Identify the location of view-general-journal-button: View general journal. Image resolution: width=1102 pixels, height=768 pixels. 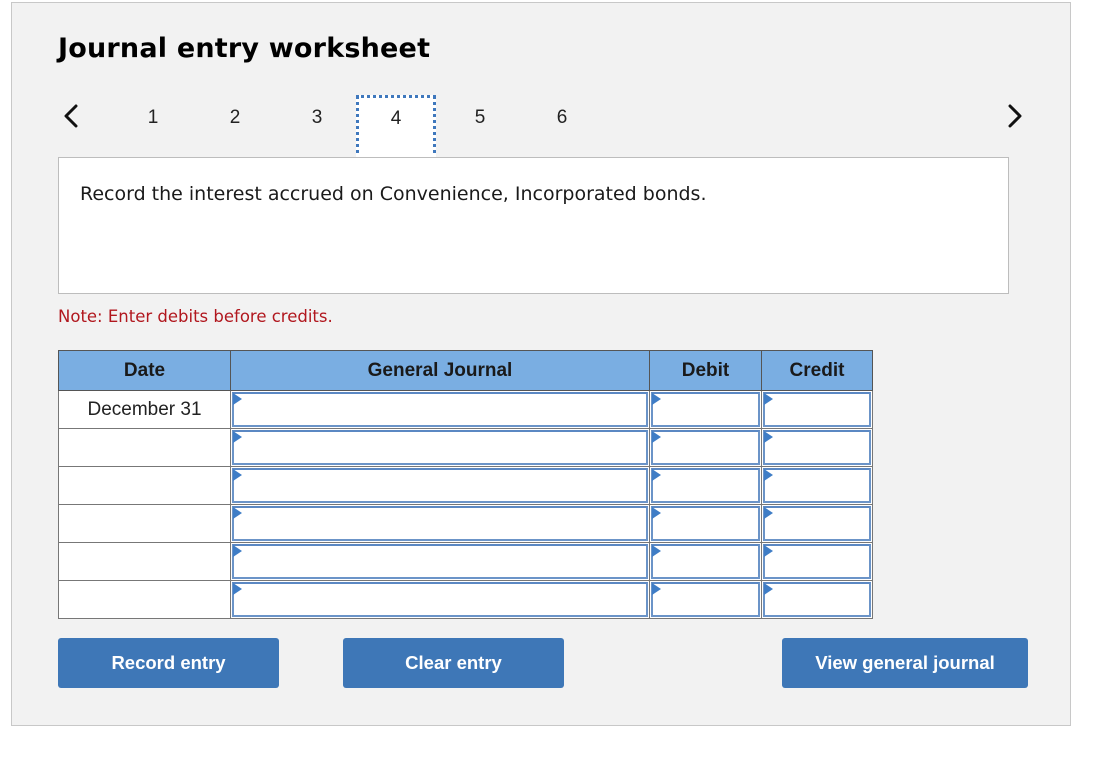
(905, 663).